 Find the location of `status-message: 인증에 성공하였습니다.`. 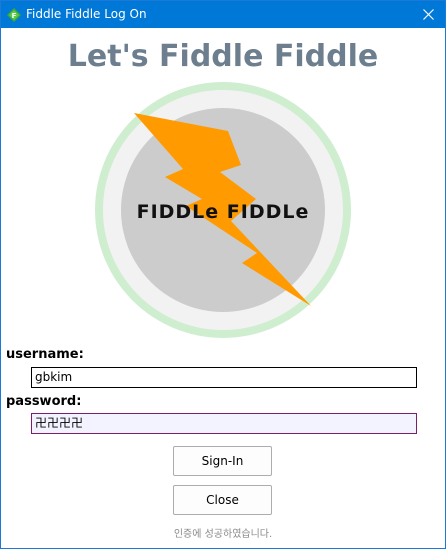

status-message: 인증에 성공하였습니다. is located at coordinates (223, 534).